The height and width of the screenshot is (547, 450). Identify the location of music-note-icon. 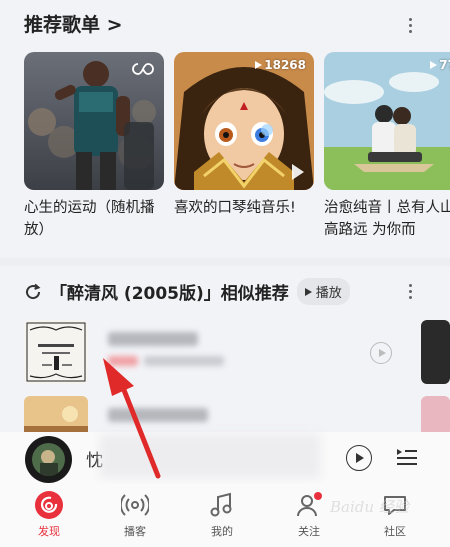
(222, 505).